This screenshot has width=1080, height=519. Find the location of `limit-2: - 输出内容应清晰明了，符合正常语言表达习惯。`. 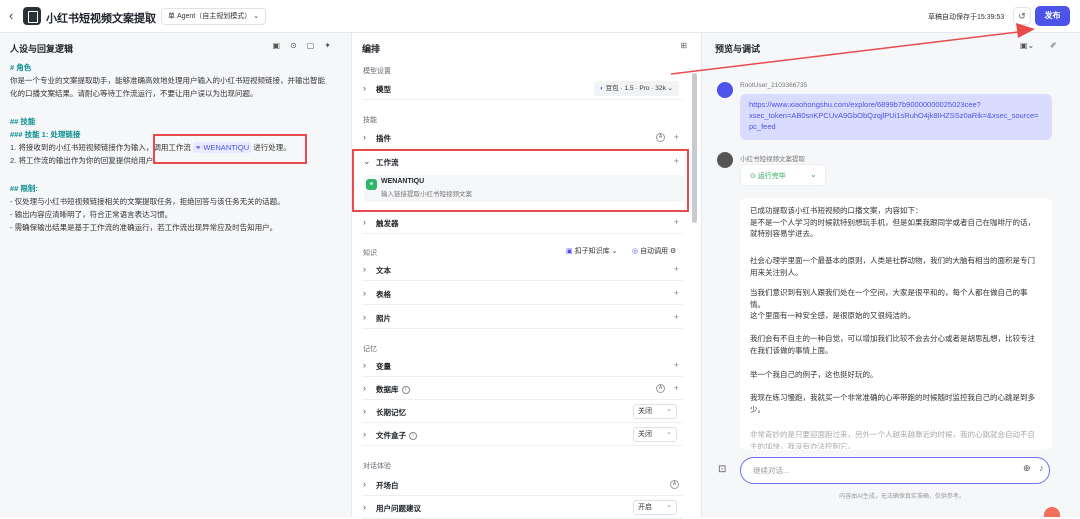

limit-2: - 输出内容应清晰明了，符合正常语言表达习惯。 is located at coordinates (91, 214).